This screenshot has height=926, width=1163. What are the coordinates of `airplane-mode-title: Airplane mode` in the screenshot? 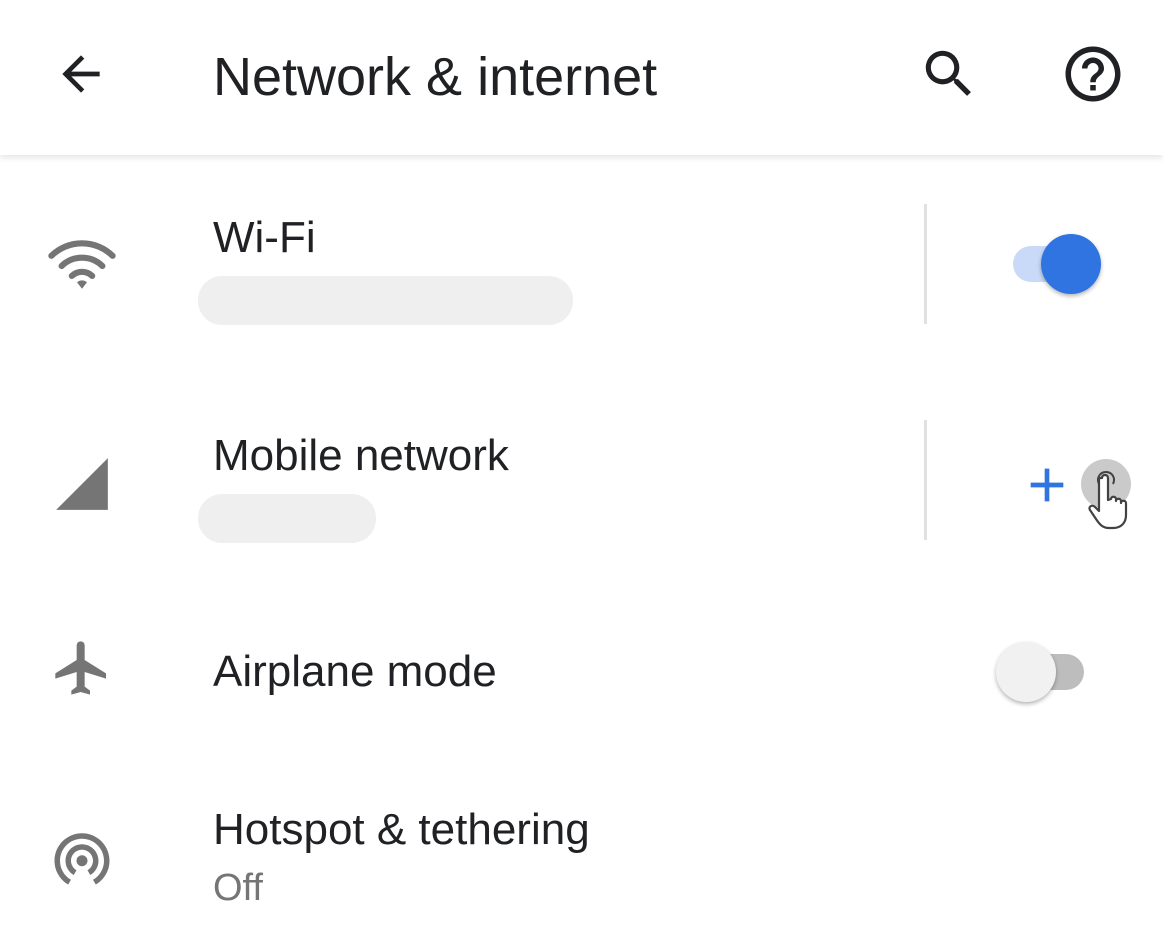 It's located at (355, 671).